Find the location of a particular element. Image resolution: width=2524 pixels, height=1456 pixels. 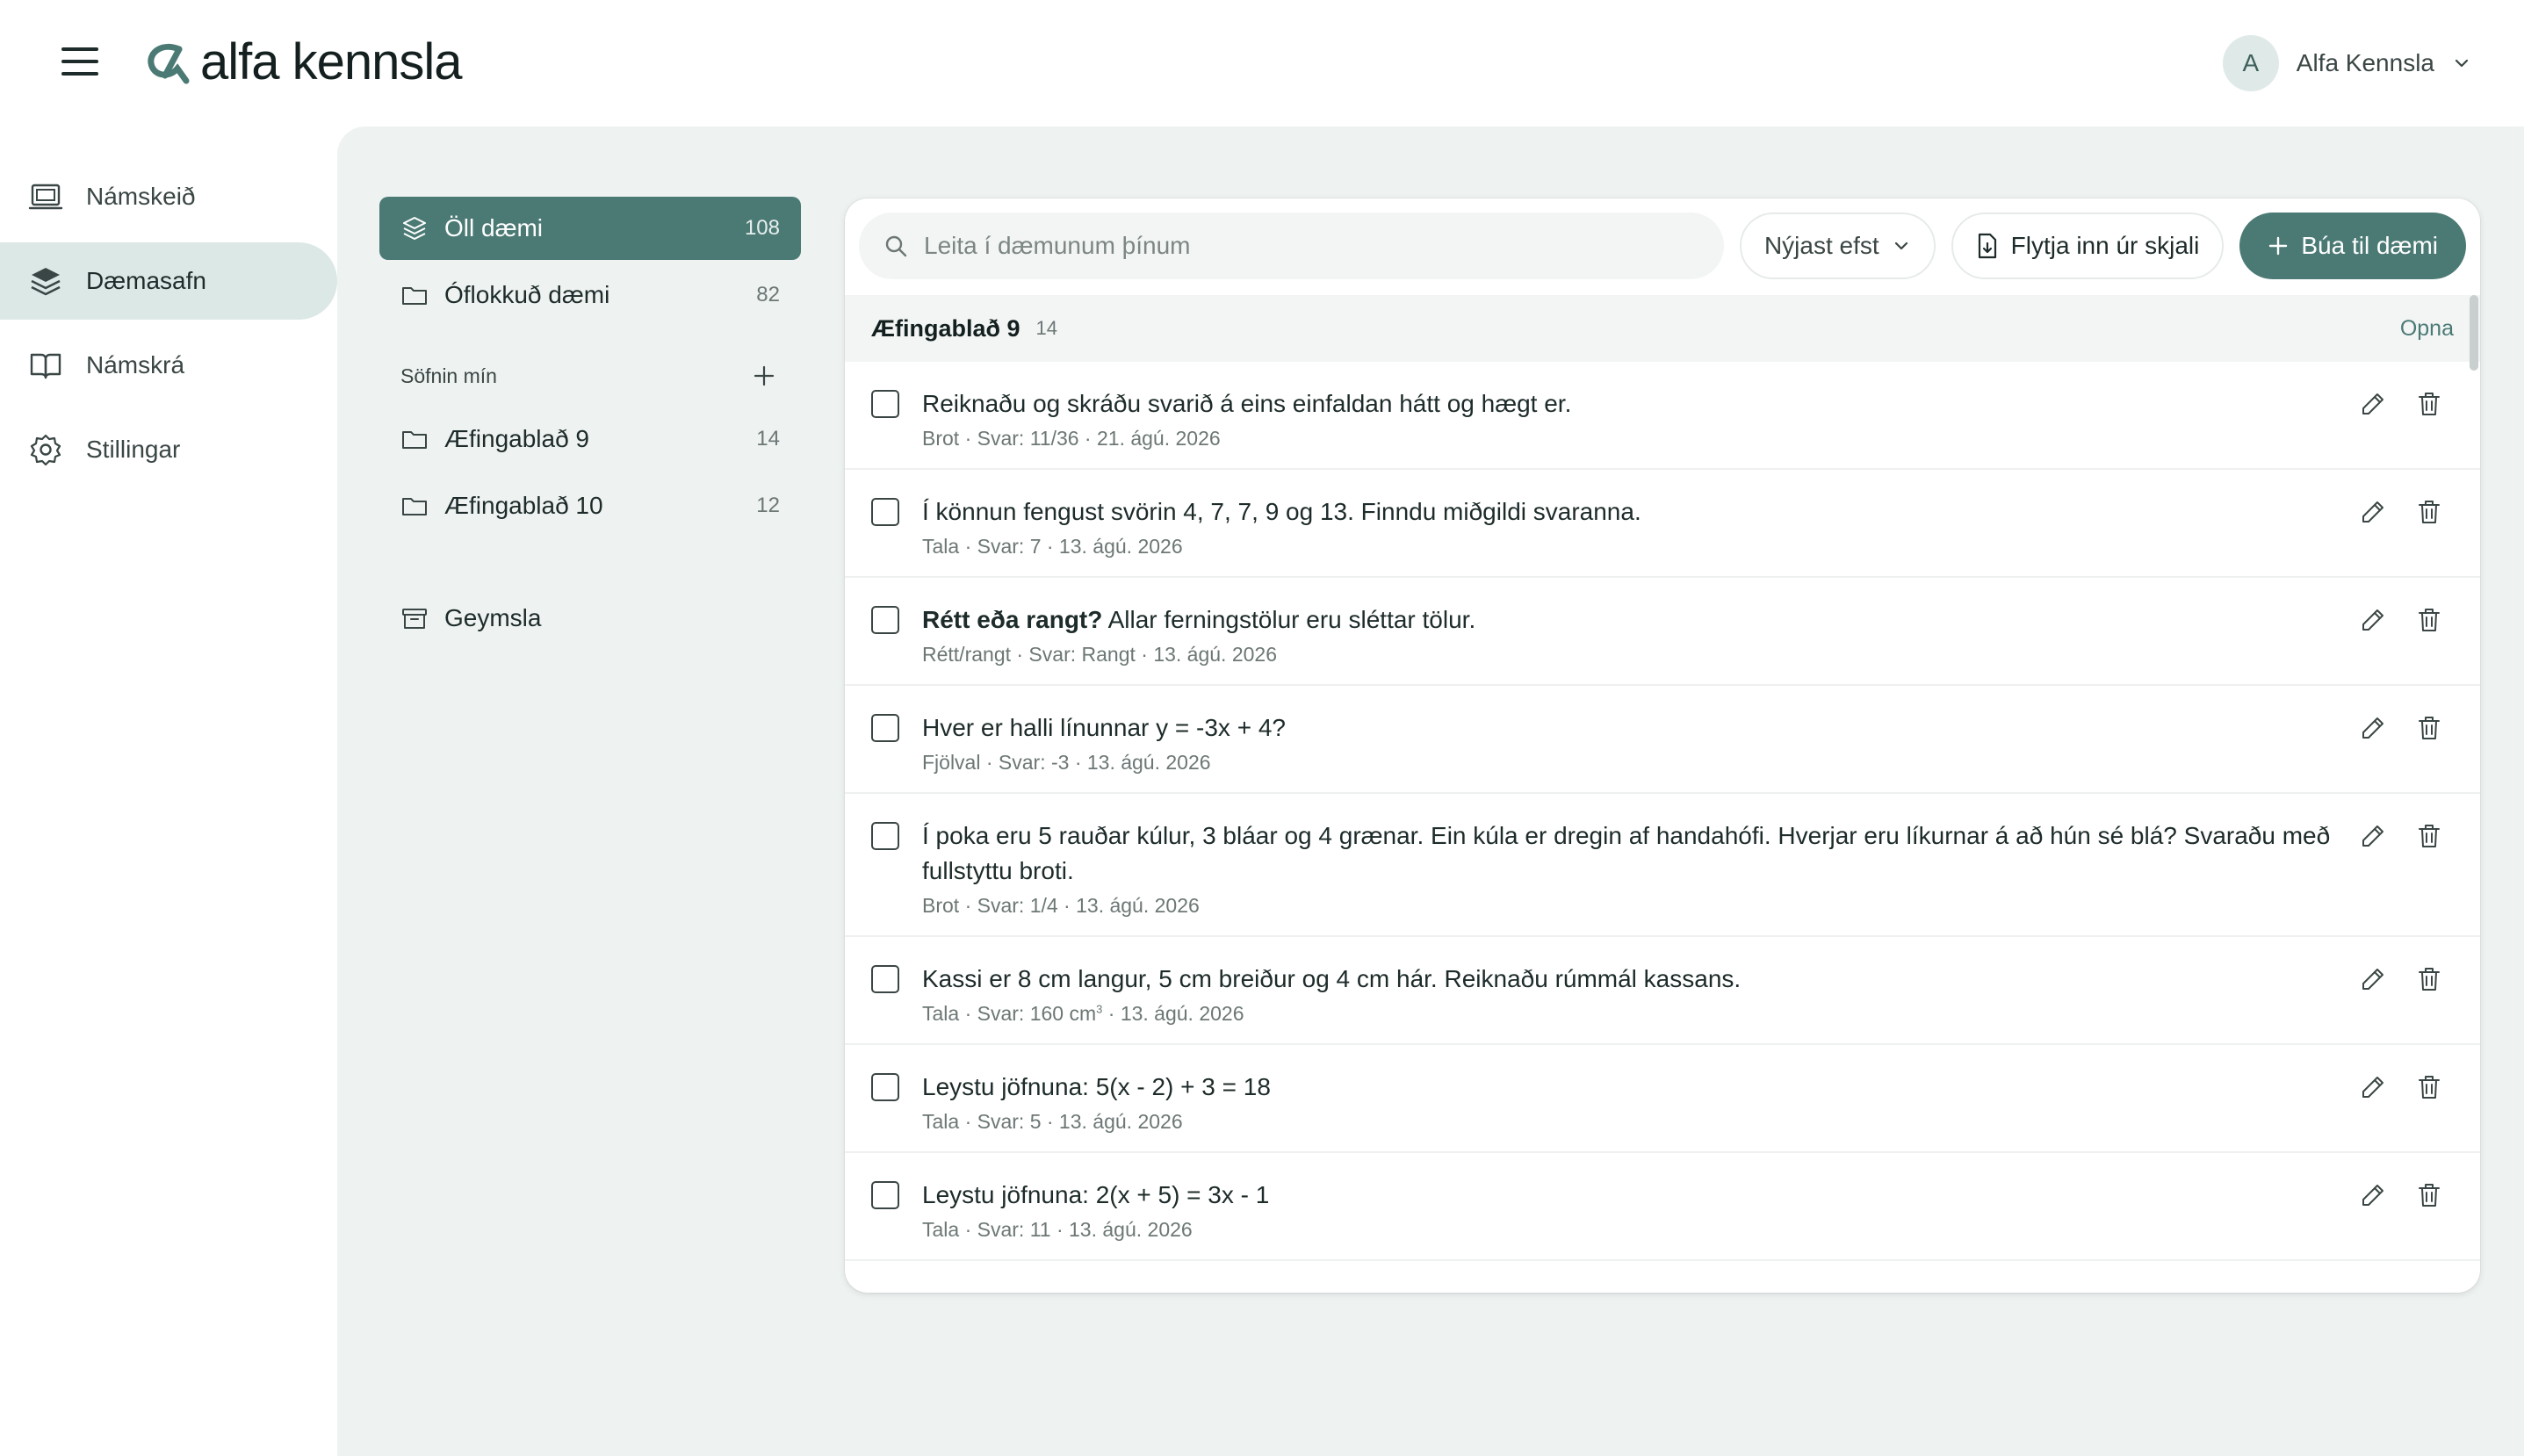

import-label: Flytja inn úr skjali is located at coordinates (2105, 245).